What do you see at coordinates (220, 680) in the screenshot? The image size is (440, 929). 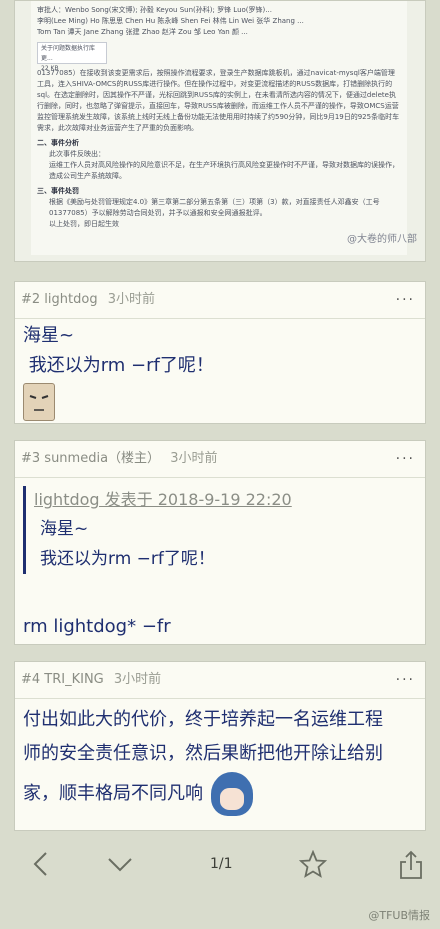 I see `post-header: #4 TRI_KING 3小时前 ···` at bounding box center [220, 680].